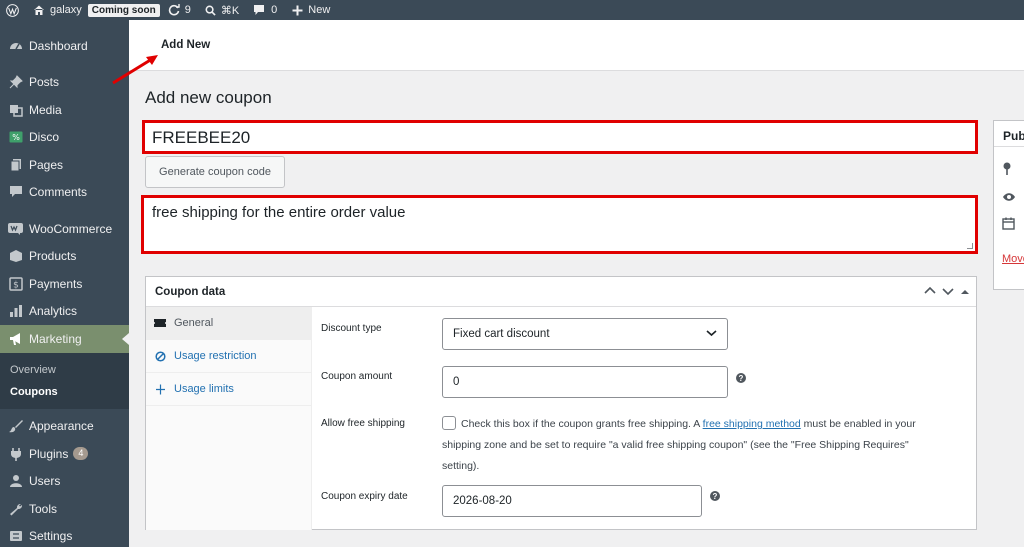 Image resolution: width=1024 pixels, height=547 pixels. What do you see at coordinates (45, 481) in the screenshot?
I see `sidebar-item-label: Users` at bounding box center [45, 481].